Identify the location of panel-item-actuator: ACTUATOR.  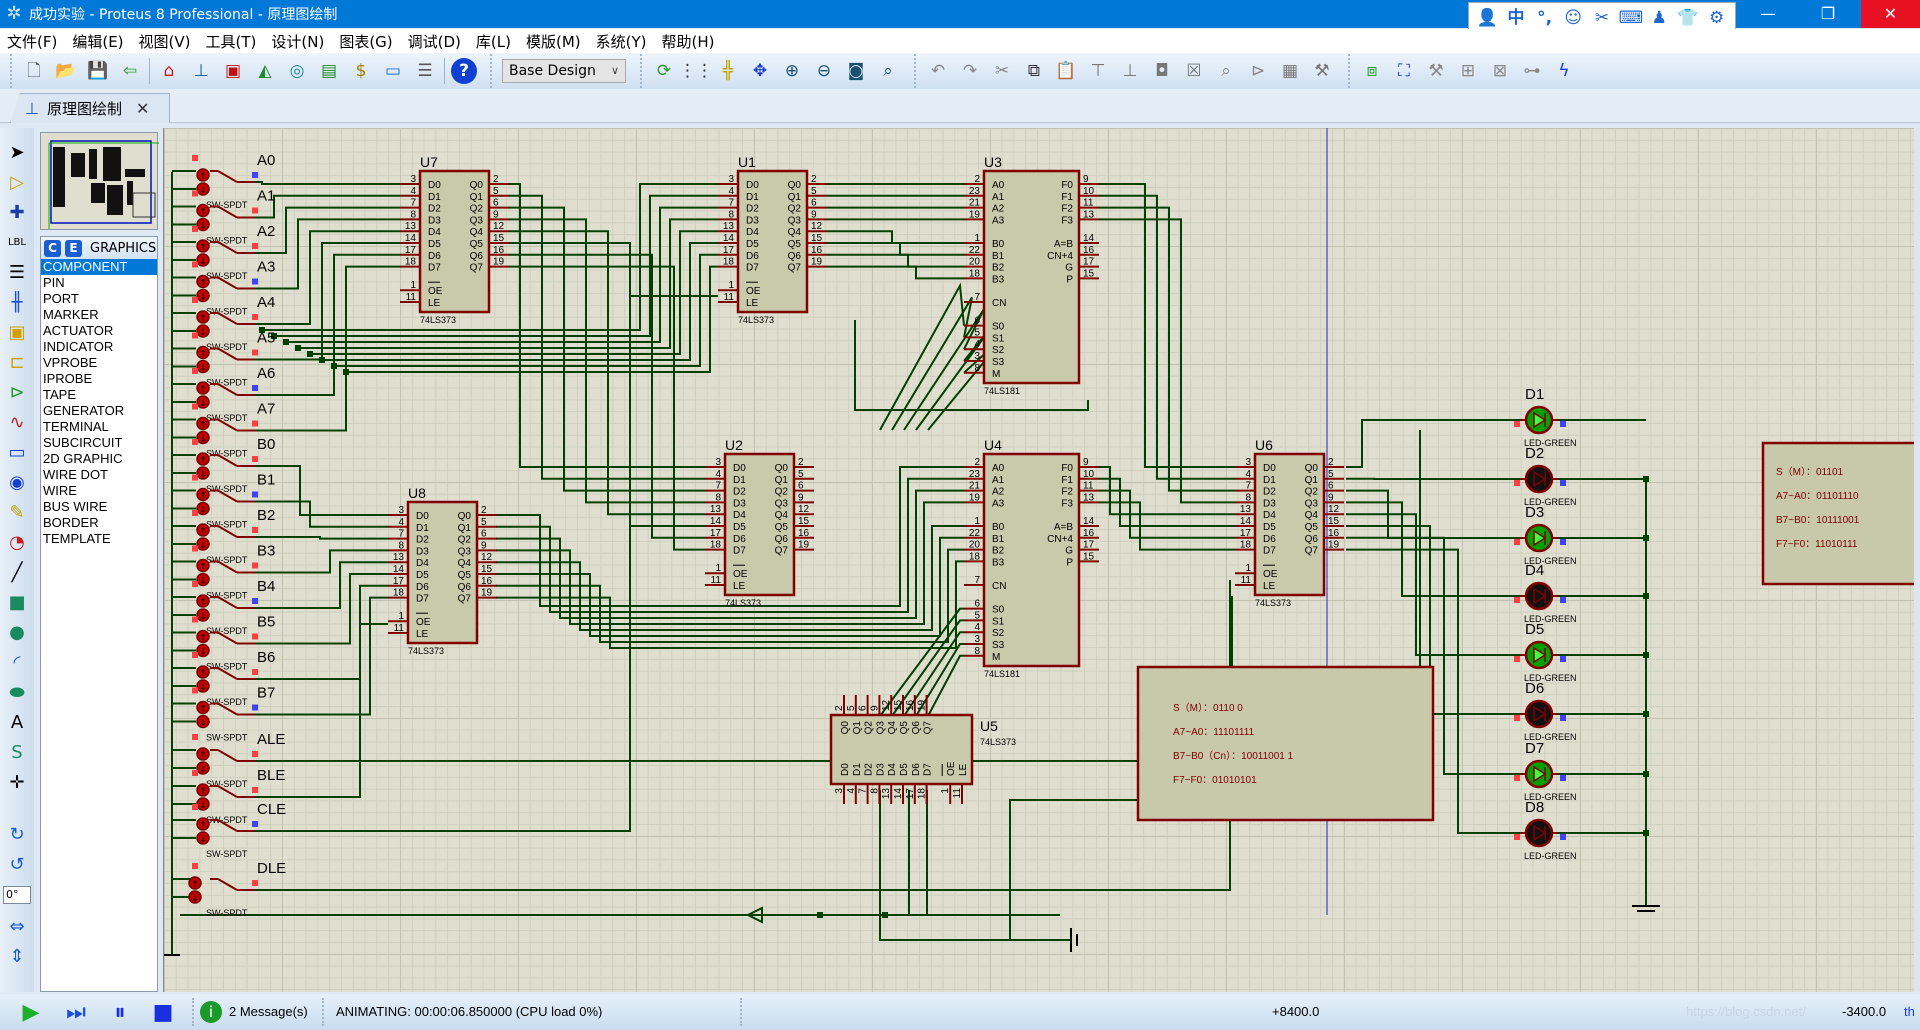
(99, 331).